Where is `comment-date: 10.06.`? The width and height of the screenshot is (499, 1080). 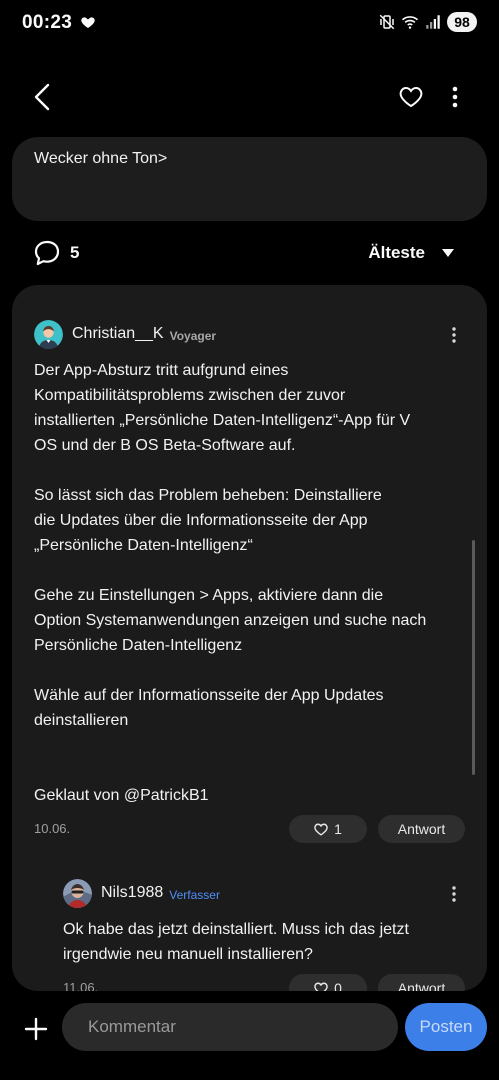 comment-date: 10.06. is located at coordinates (52, 828).